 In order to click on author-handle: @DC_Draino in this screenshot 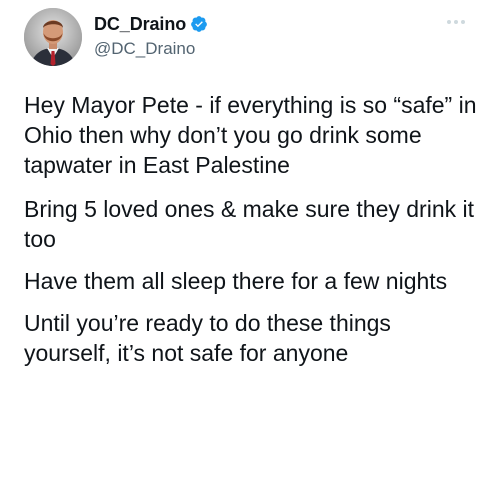, I will do `click(151, 49)`.